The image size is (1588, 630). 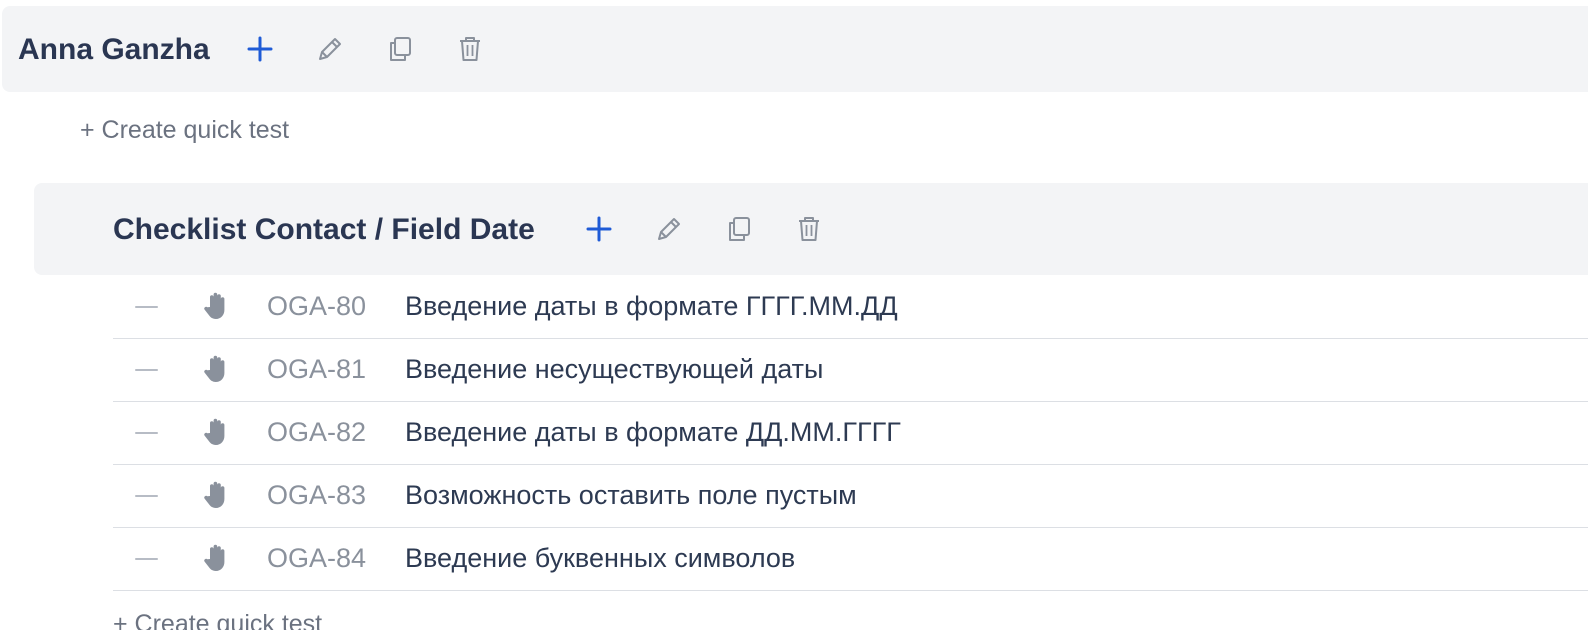 What do you see at coordinates (324, 229) in the screenshot?
I see `subfolder-title: Checklist Contact / Field Date` at bounding box center [324, 229].